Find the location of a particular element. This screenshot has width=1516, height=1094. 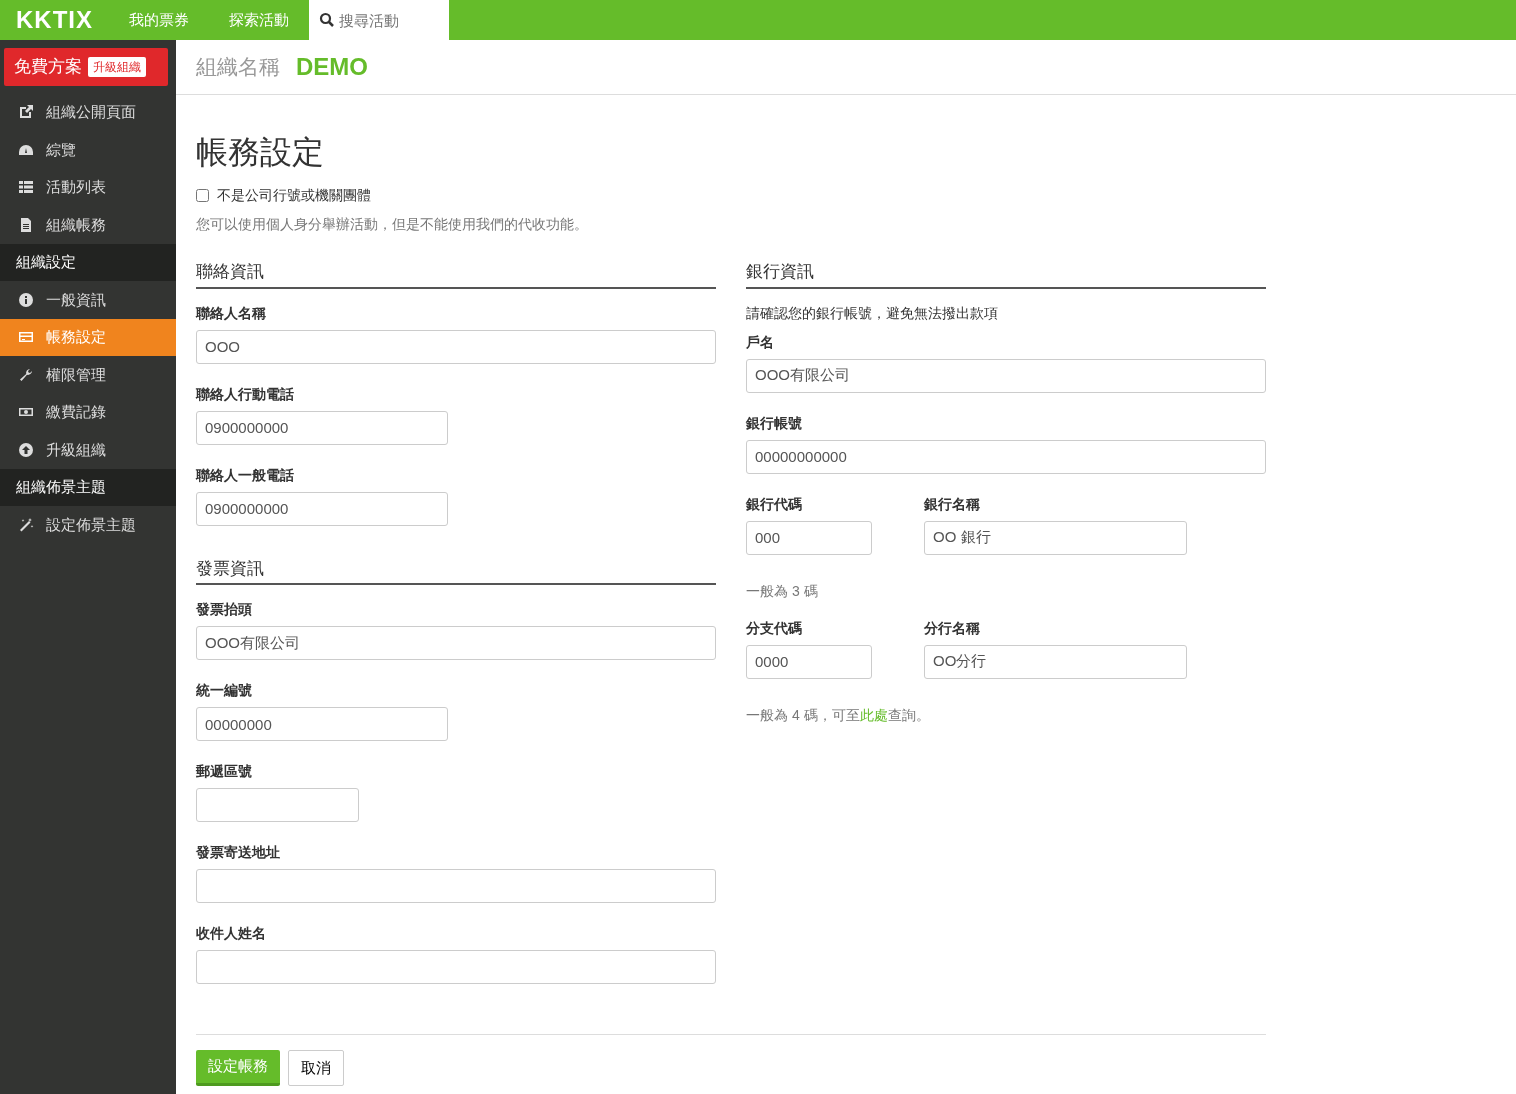

field-label: 分支代碼 is located at coordinates (774, 628).